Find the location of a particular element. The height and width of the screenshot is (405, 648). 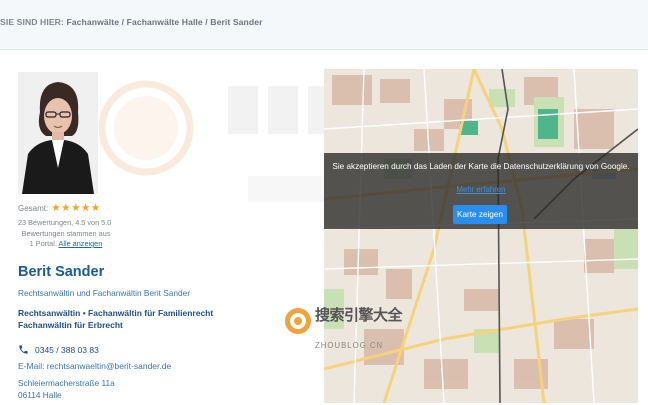

address-city: 06114 Halle is located at coordinates (40, 395).